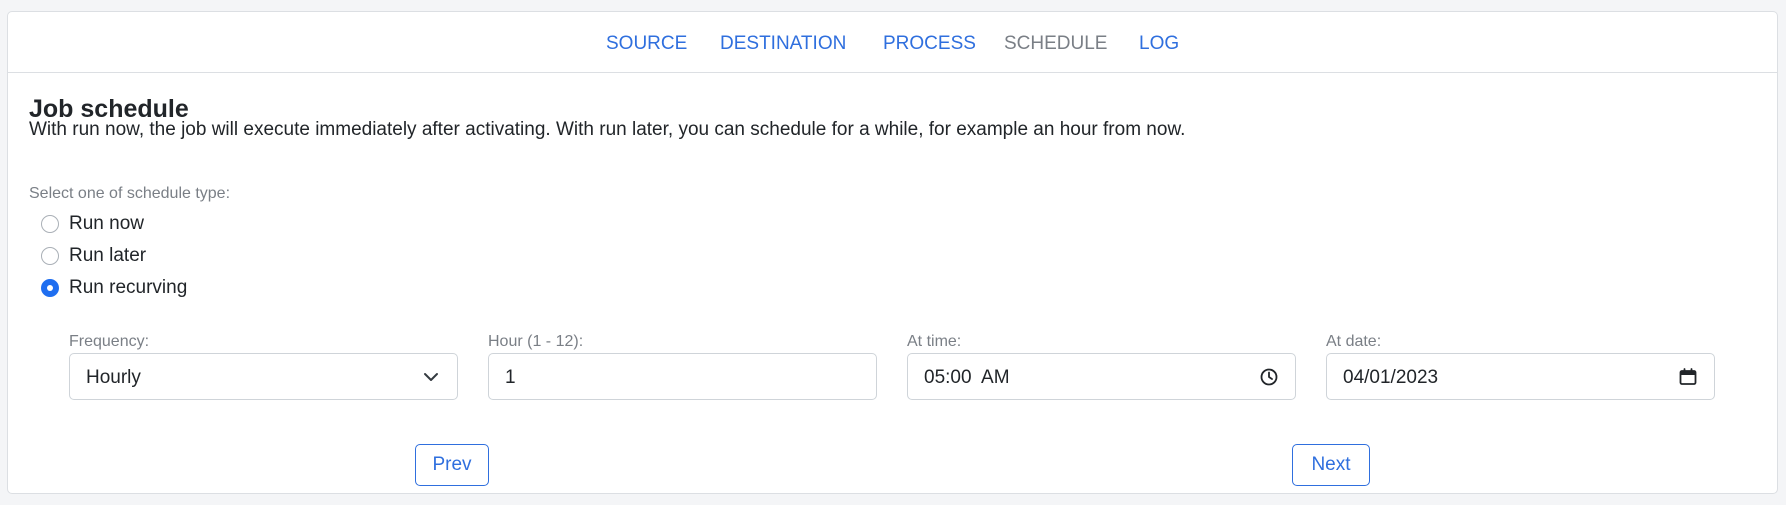 The width and height of the screenshot is (1786, 505). What do you see at coordinates (536, 341) in the screenshot?
I see `hour-label: Hour (1 - 12):` at bounding box center [536, 341].